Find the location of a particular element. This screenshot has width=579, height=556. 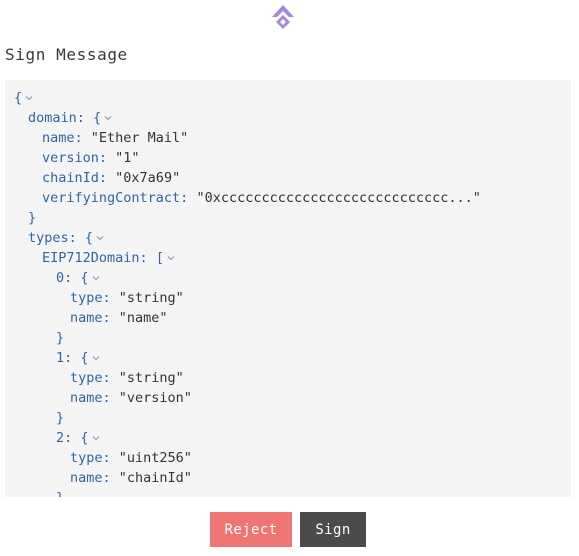

json-node-line: 2: { is located at coordinates (288, 438).